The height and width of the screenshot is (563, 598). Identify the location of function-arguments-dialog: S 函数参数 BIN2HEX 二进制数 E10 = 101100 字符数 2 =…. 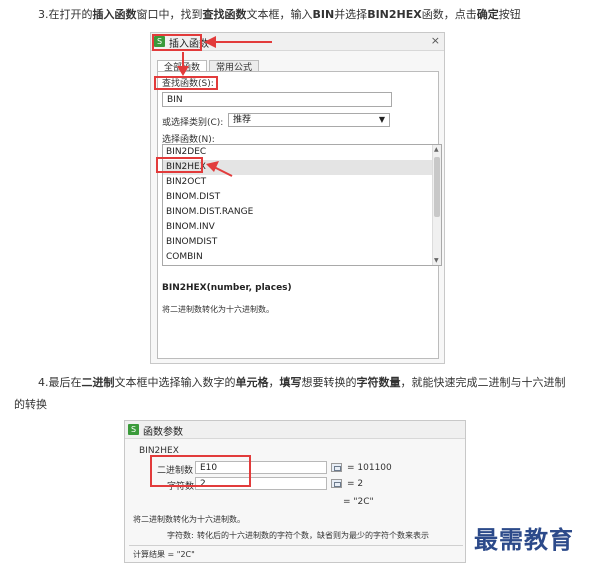
(295, 491).